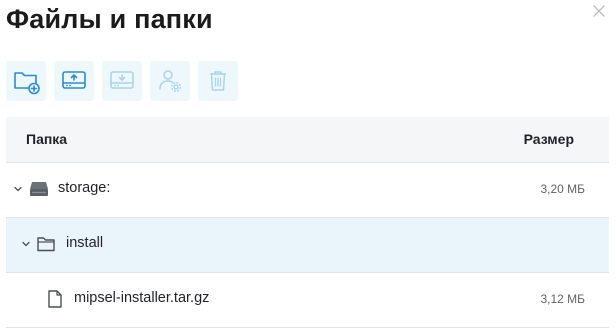 The width and height of the screenshot is (616, 333). Describe the element at coordinates (27, 83) in the screenshot. I see `new-folder-icon` at that location.